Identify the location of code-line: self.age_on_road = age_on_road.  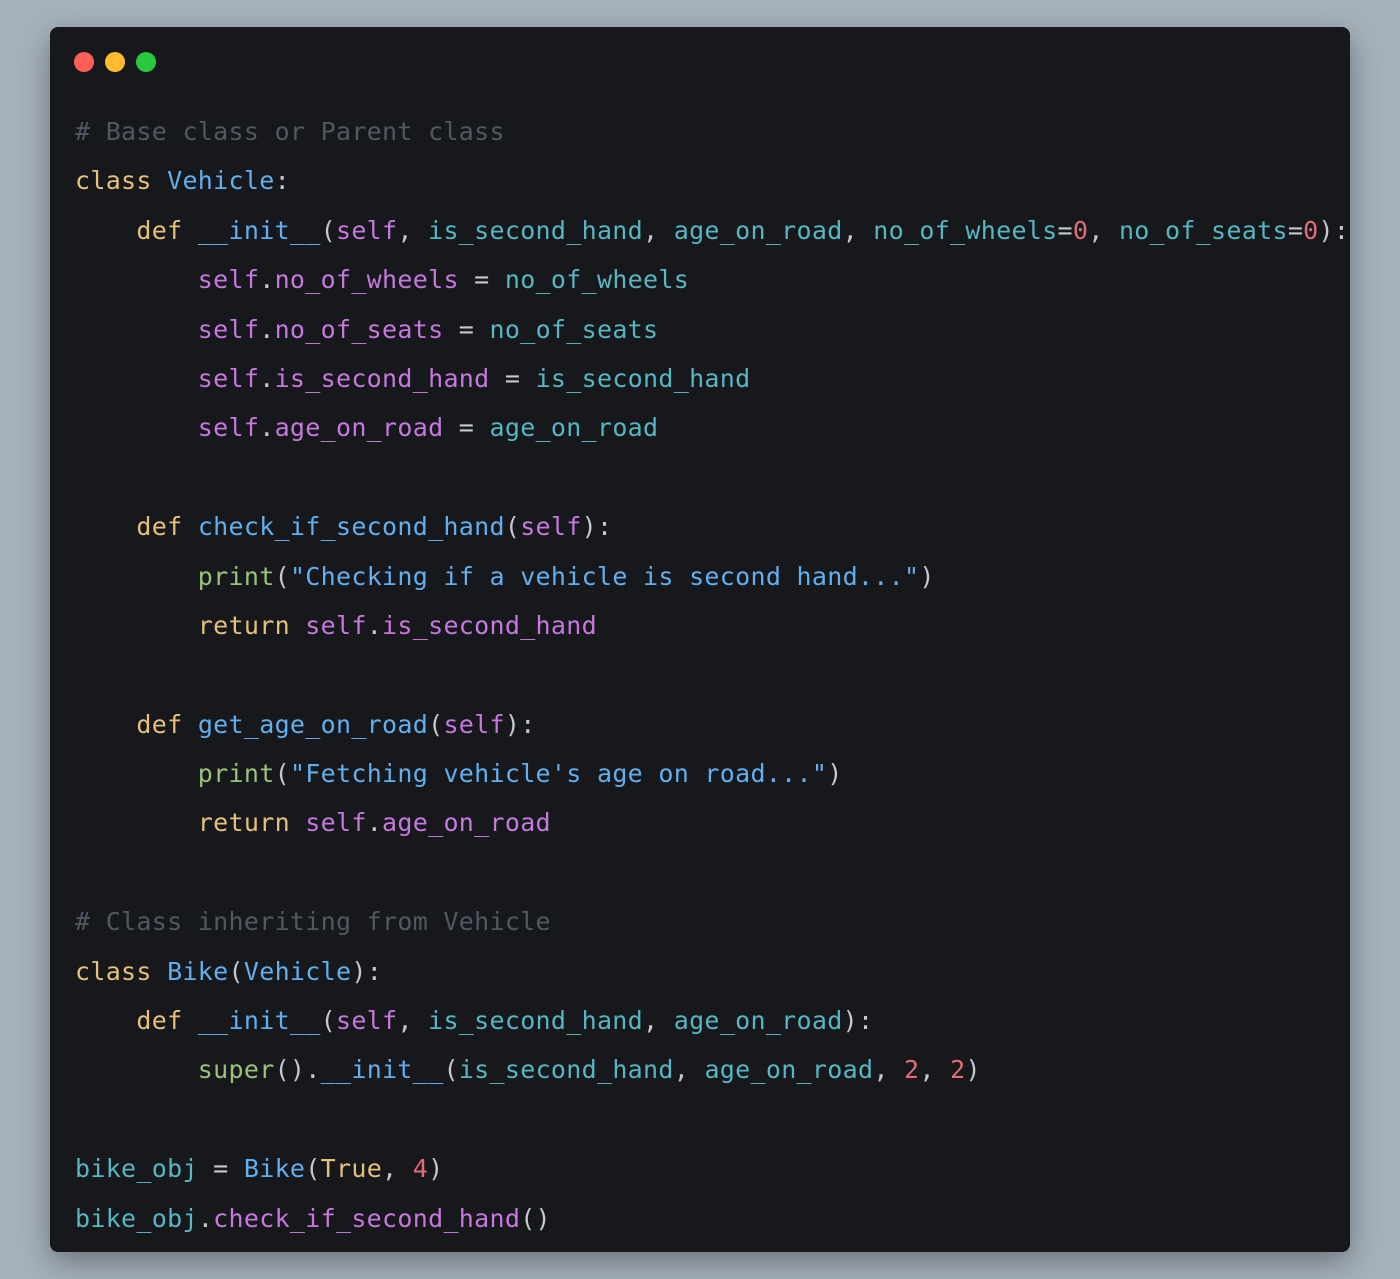
(712, 427).